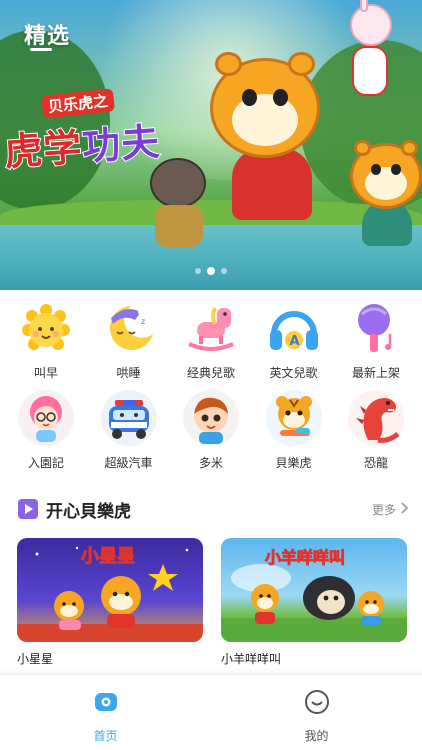  Describe the element at coordinates (293, 418) in the screenshot. I see `tiger-icon` at that location.